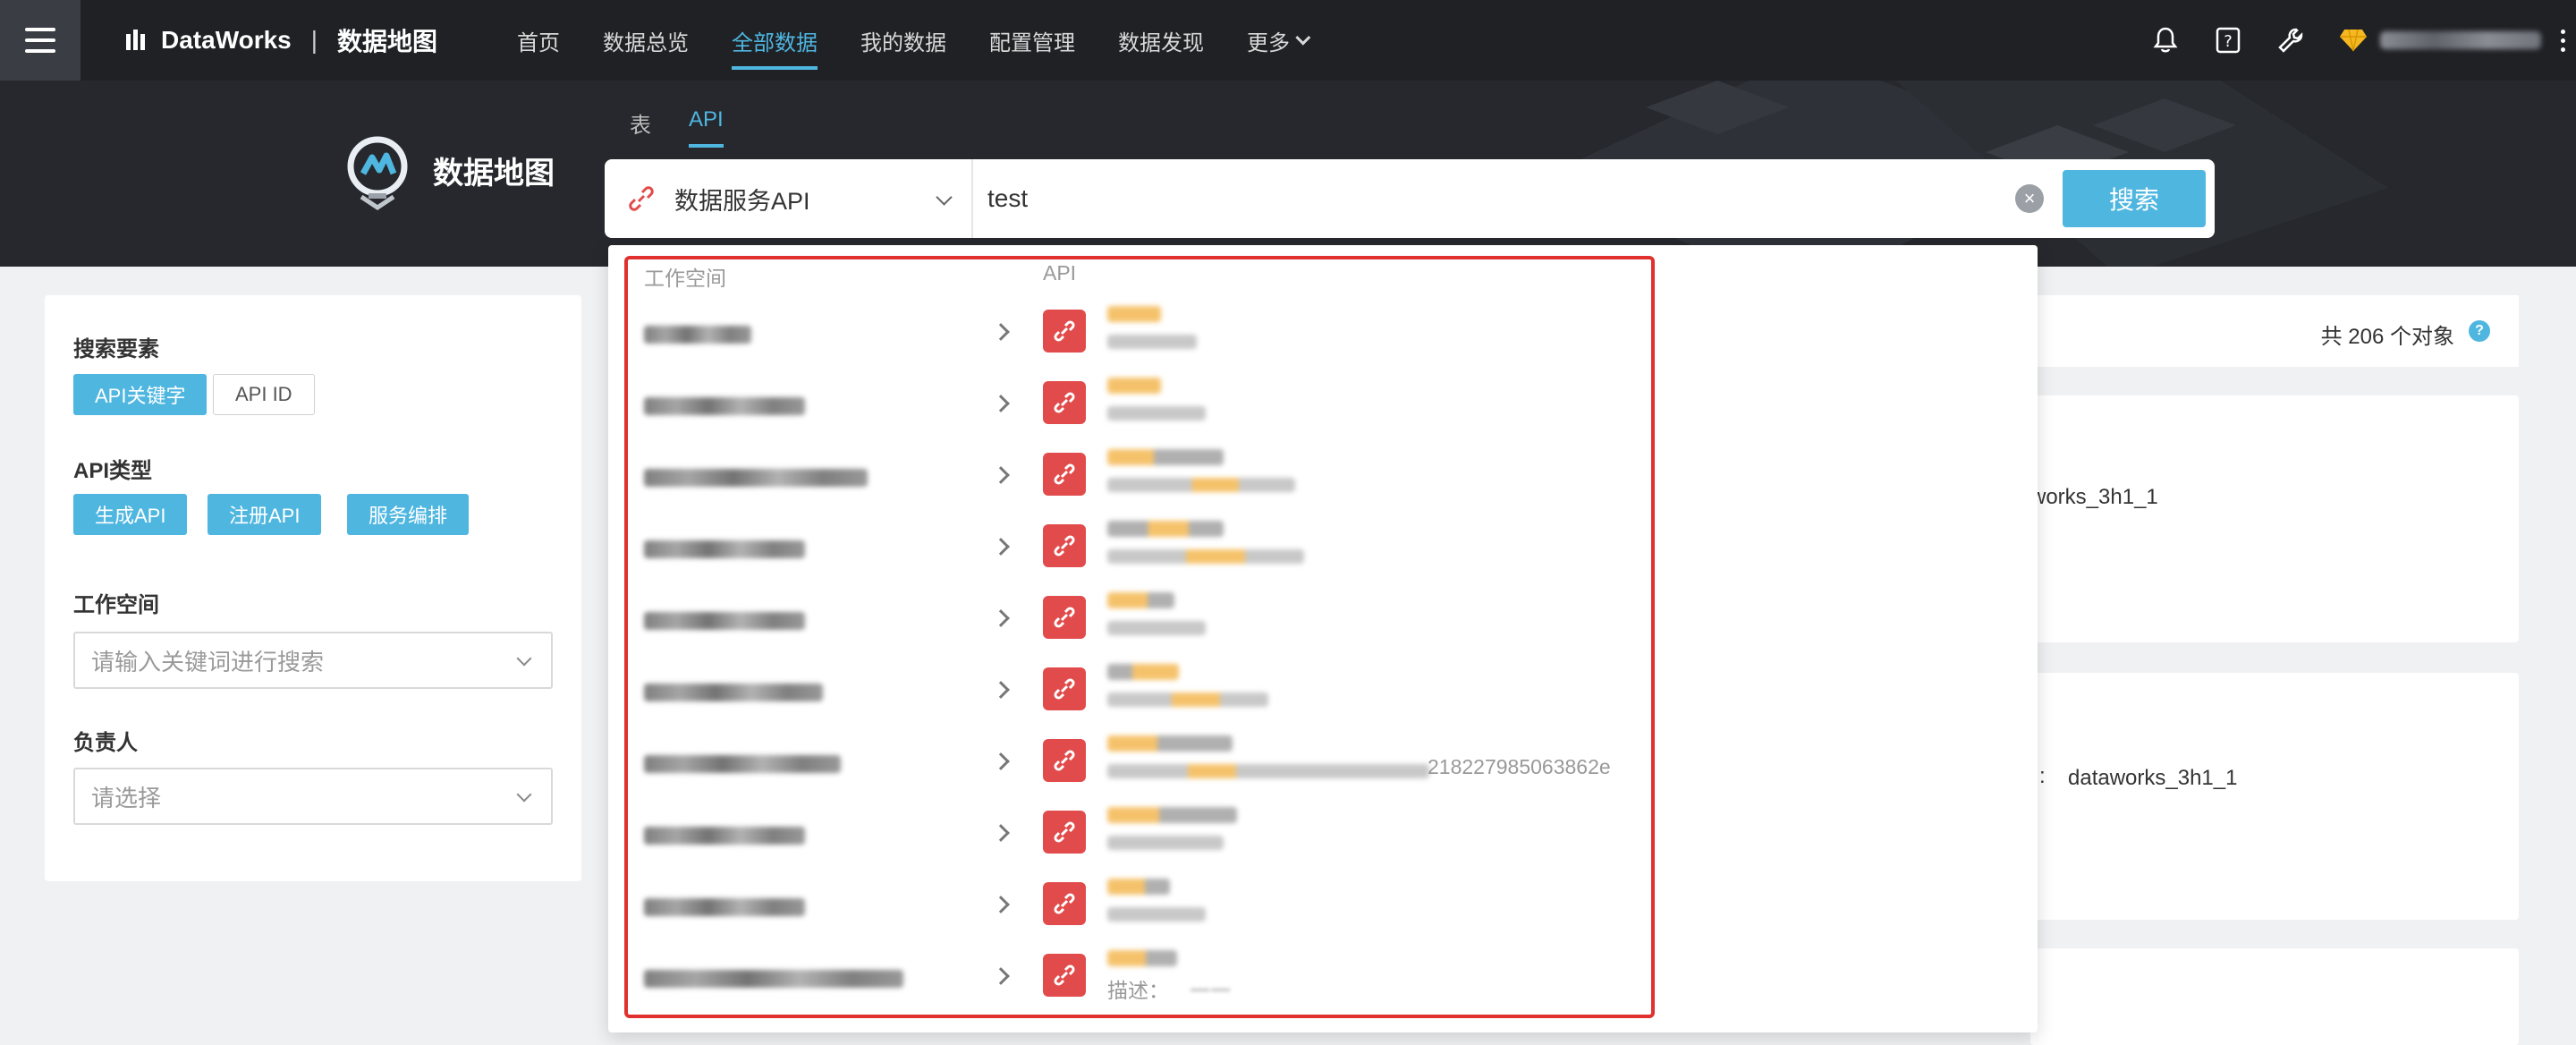 This screenshot has height=1045, width=2576. I want to click on workspace-select: 请输入关键词进行搜索, so click(313, 660).